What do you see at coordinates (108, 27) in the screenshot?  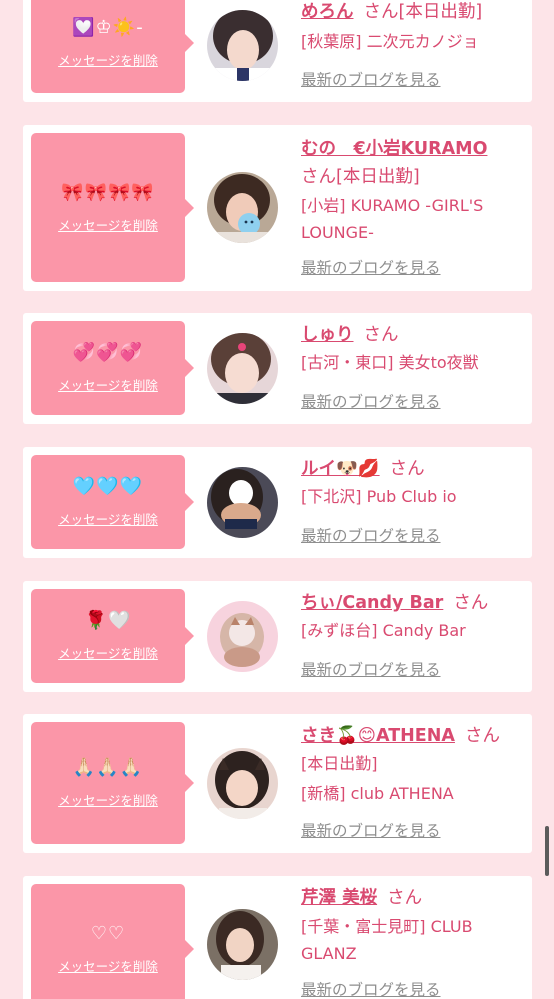 I see `message-emoji: 💟♔☀️-` at bounding box center [108, 27].